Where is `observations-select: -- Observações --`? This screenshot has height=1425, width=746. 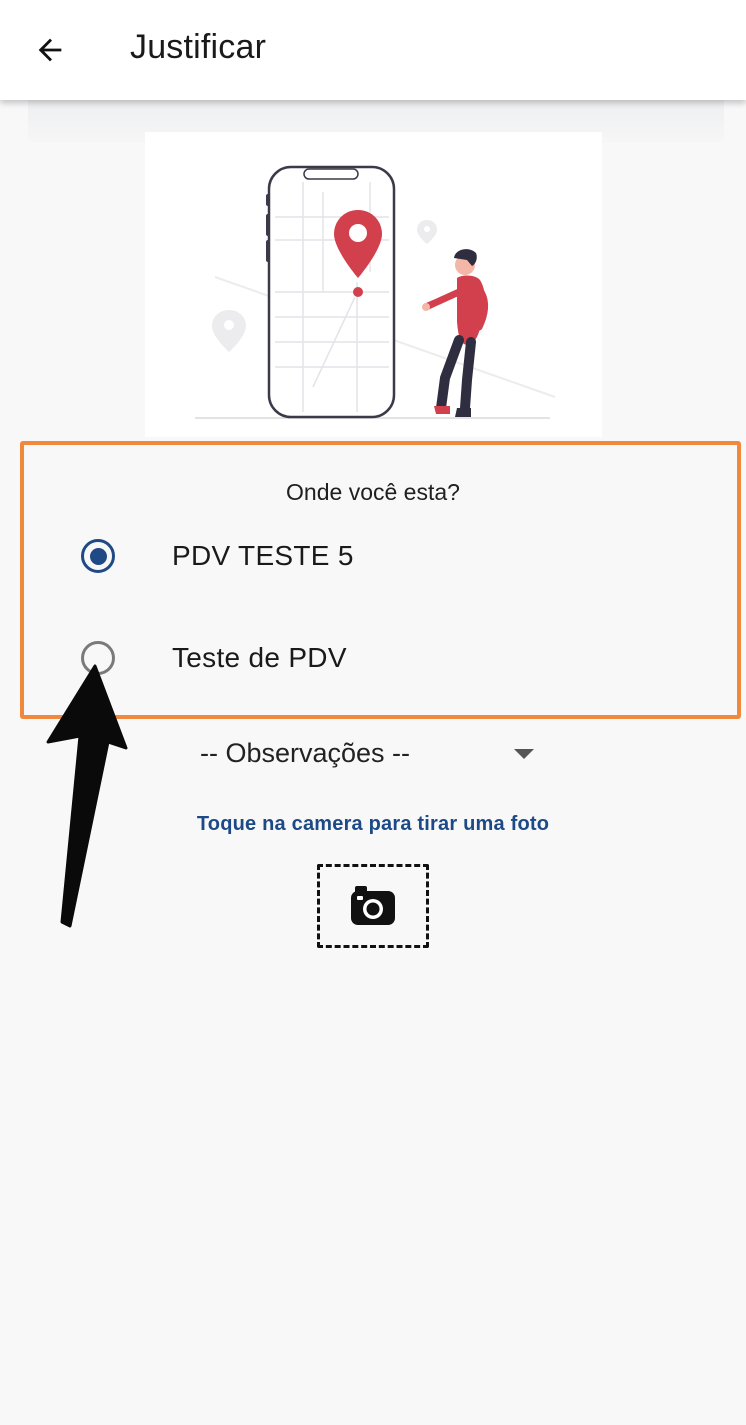
observations-select: -- Observações -- is located at coordinates (369, 753).